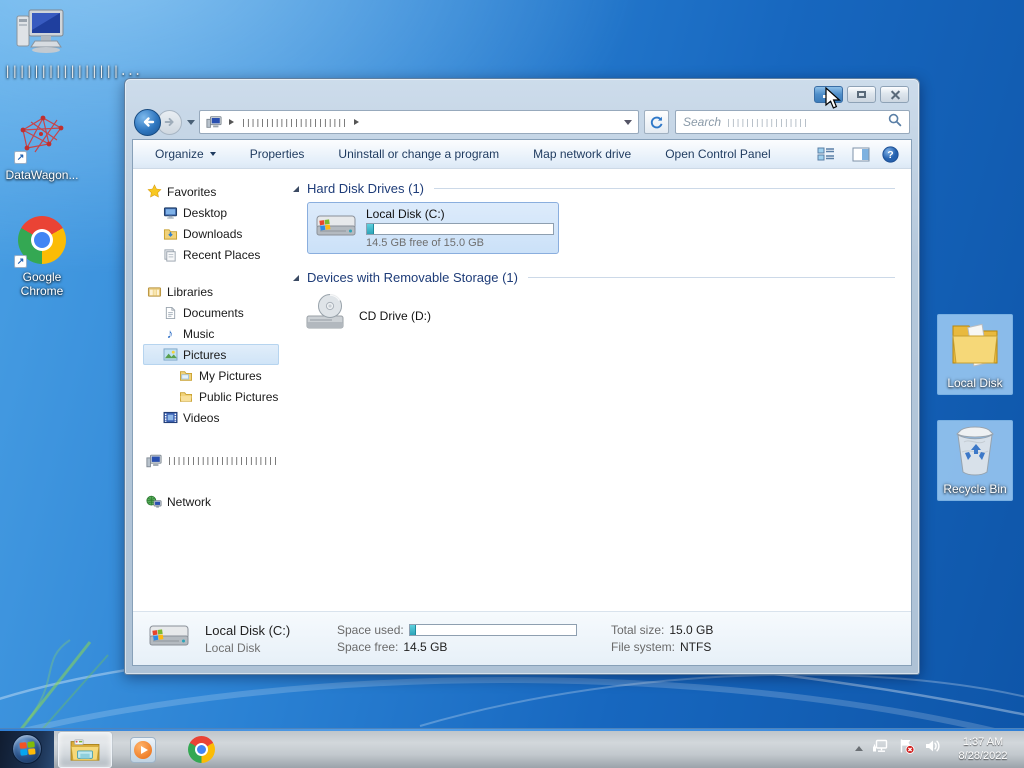 Image resolution: width=1024 pixels, height=768 pixels. Describe the element at coordinates (211, 233) in the screenshot. I see `sidebar-item-downloads: Downloads` at that location.